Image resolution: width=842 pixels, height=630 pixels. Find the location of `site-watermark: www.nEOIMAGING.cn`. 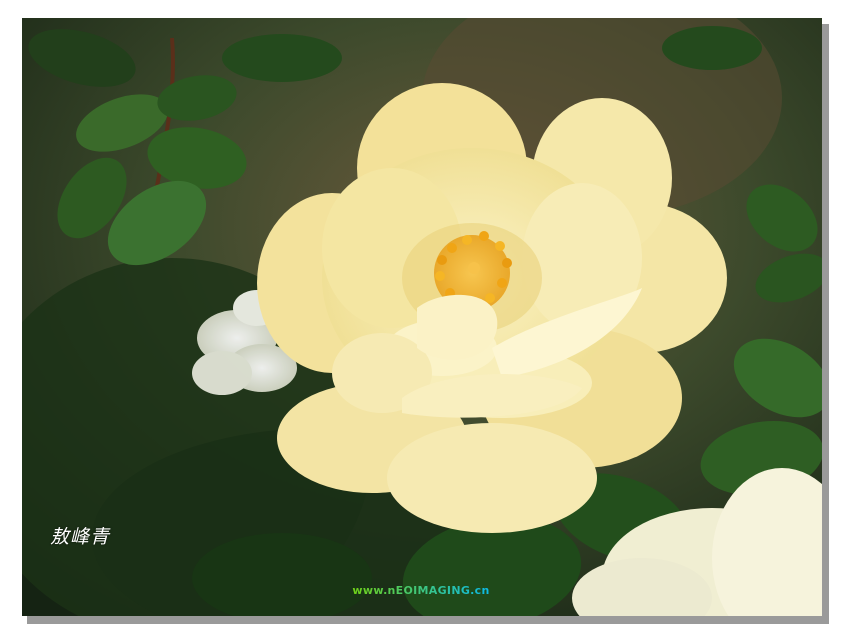

site-watermark: www.nEOIMAGING.cn is located at coordinates (421, 590).